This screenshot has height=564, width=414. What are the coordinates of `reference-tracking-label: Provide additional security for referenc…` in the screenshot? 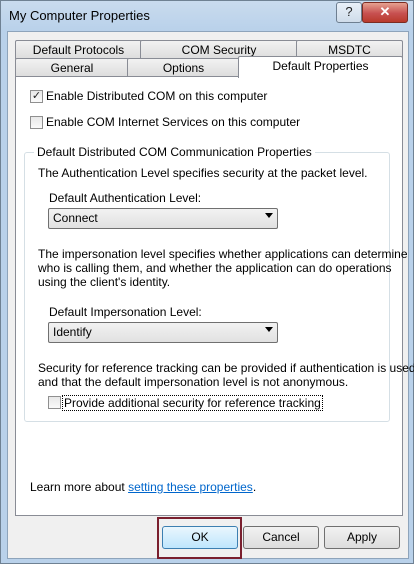 It's located at (192, 403).